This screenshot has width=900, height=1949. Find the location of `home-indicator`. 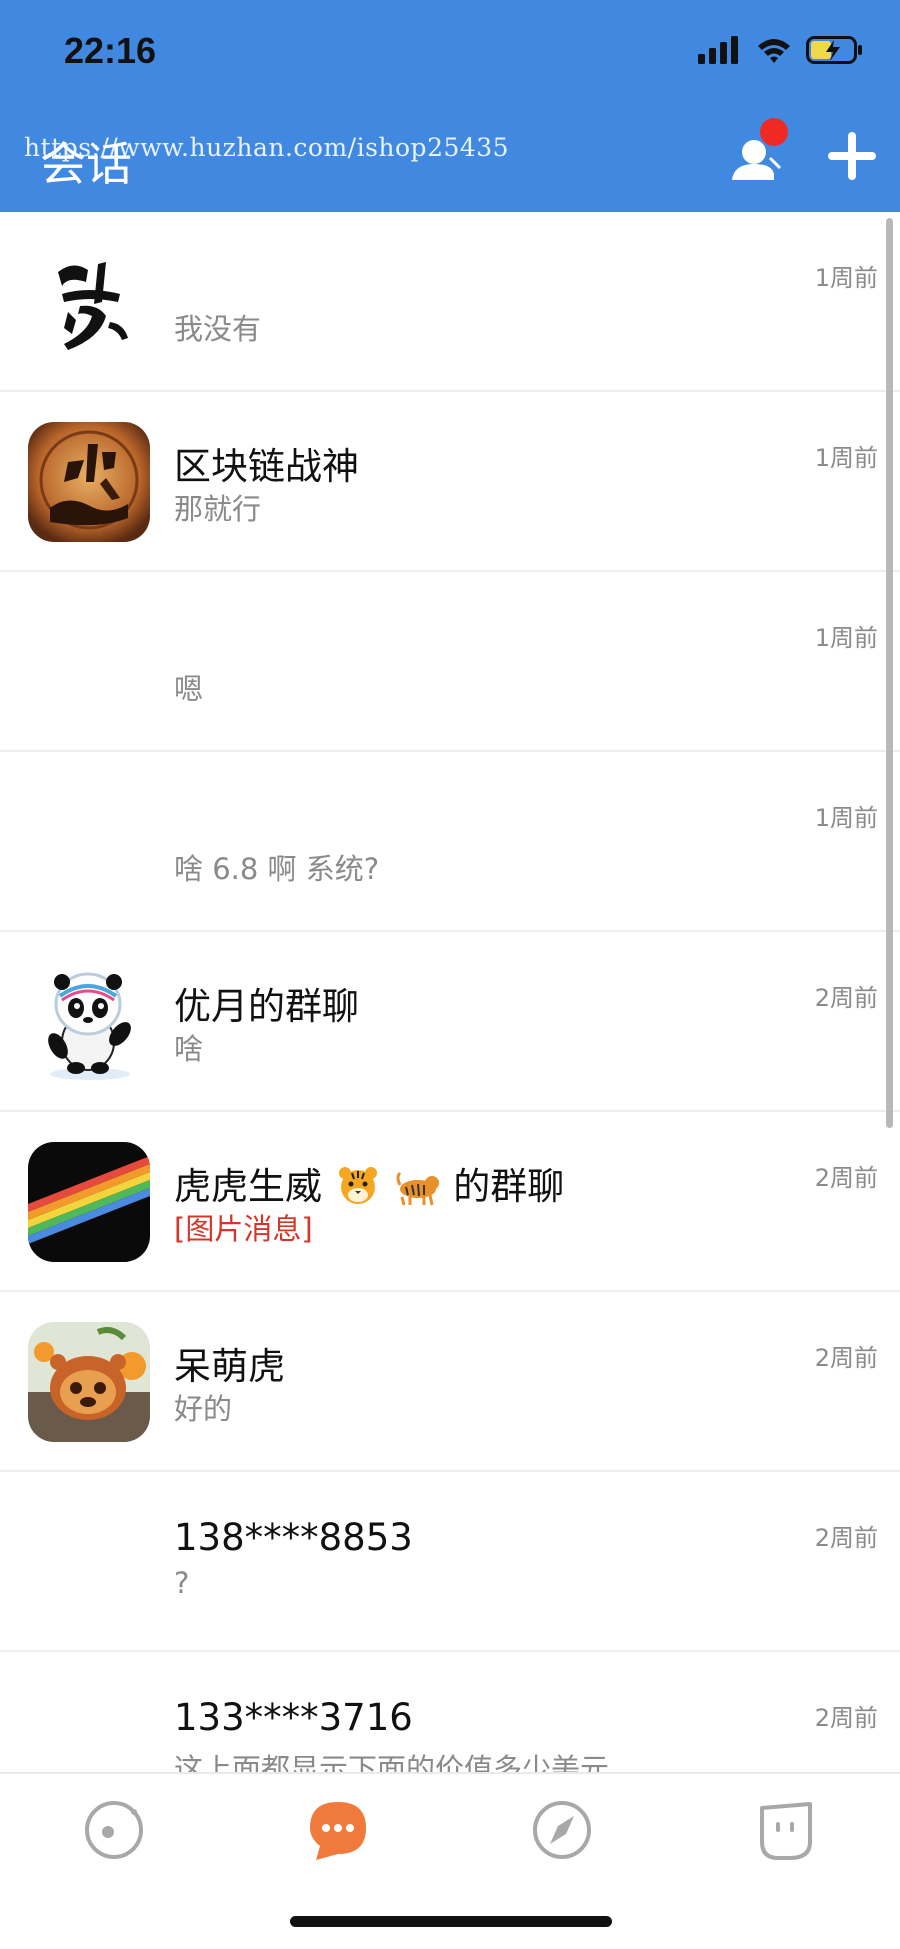

home-indicator is located at coordinates (451, 1921).